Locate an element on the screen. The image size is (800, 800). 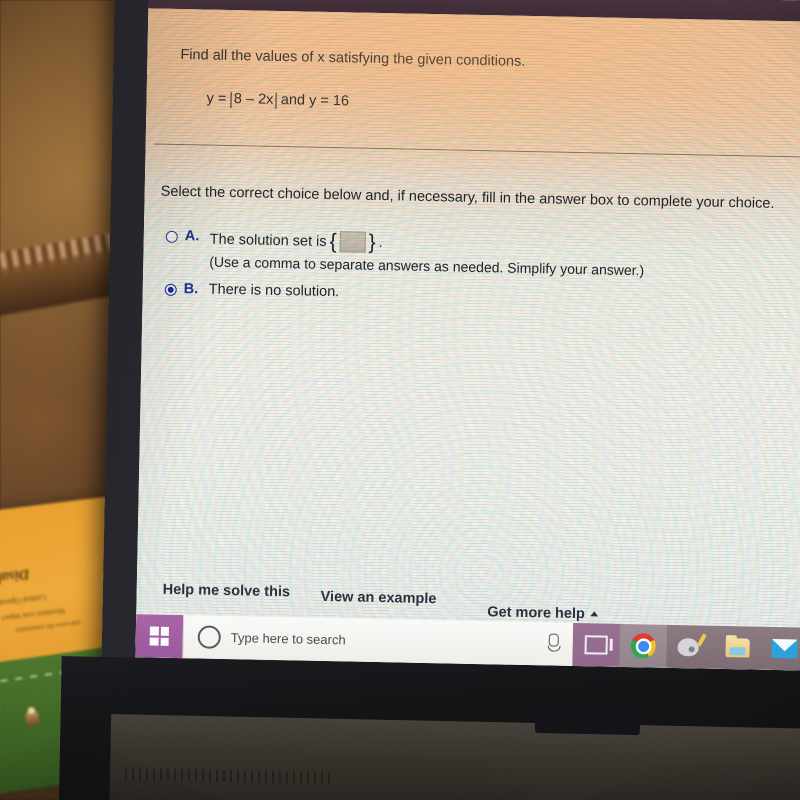
choice-a-letter: A. is located at coordinates (192, 236).